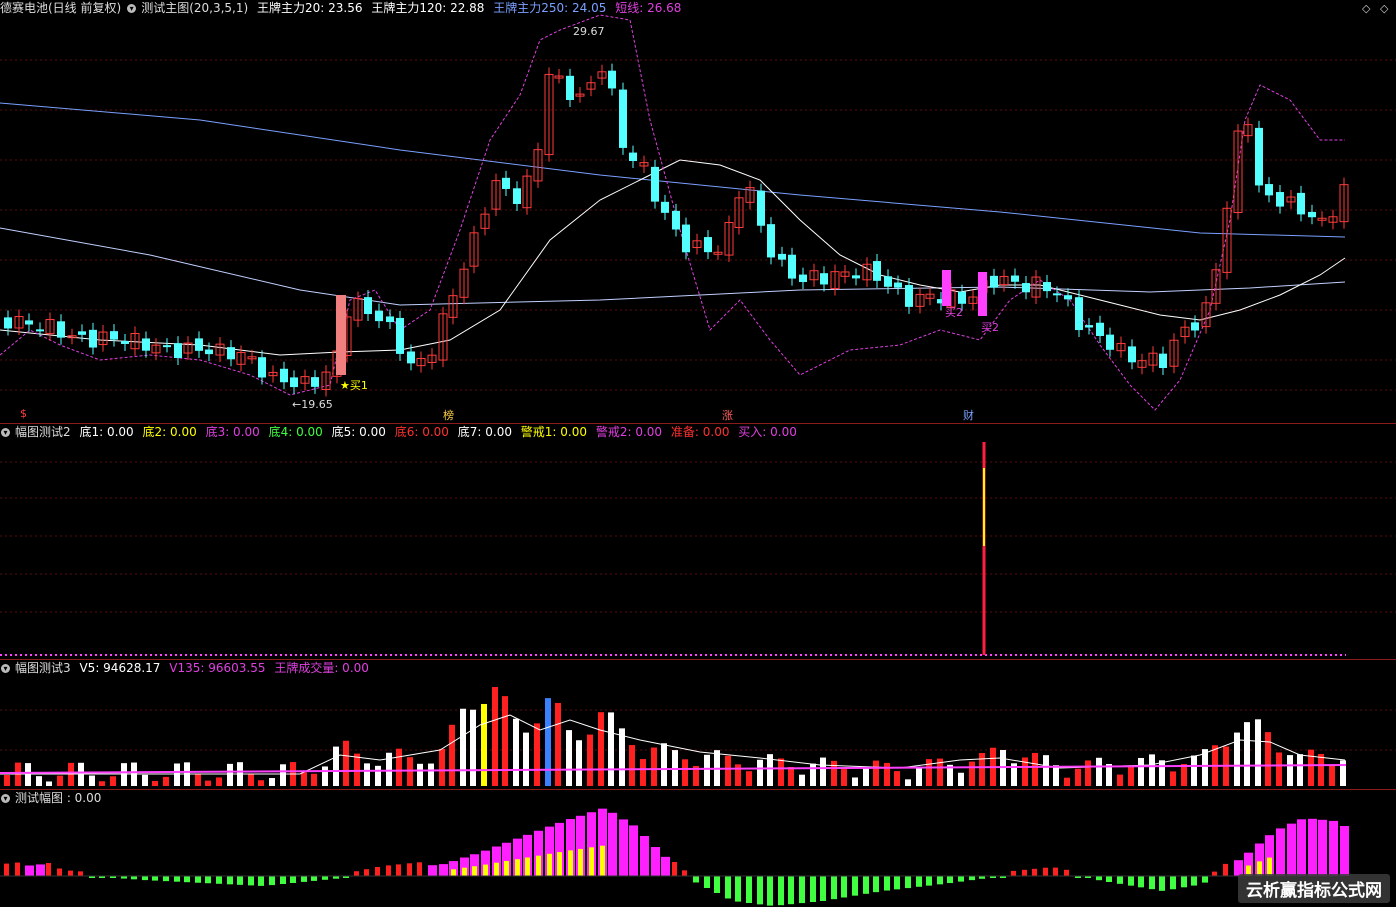  I want to click on legend-ma120: 王牌主力120: 22.88, so click(428, 8).